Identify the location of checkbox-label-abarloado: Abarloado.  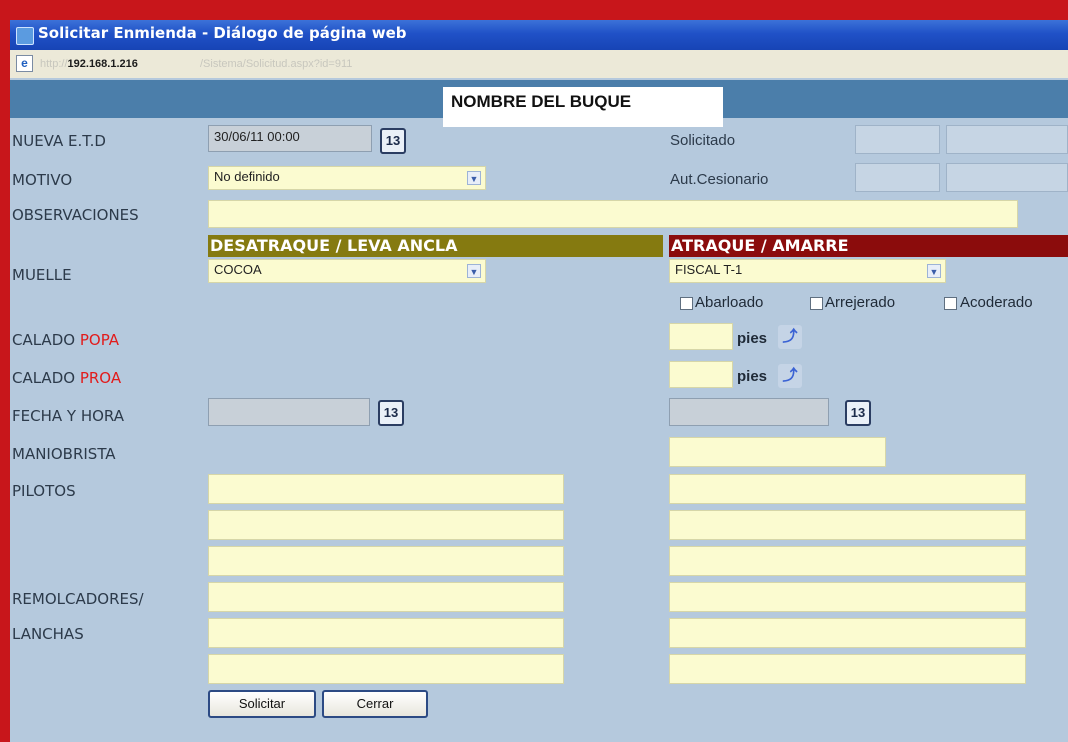
(729, 302).